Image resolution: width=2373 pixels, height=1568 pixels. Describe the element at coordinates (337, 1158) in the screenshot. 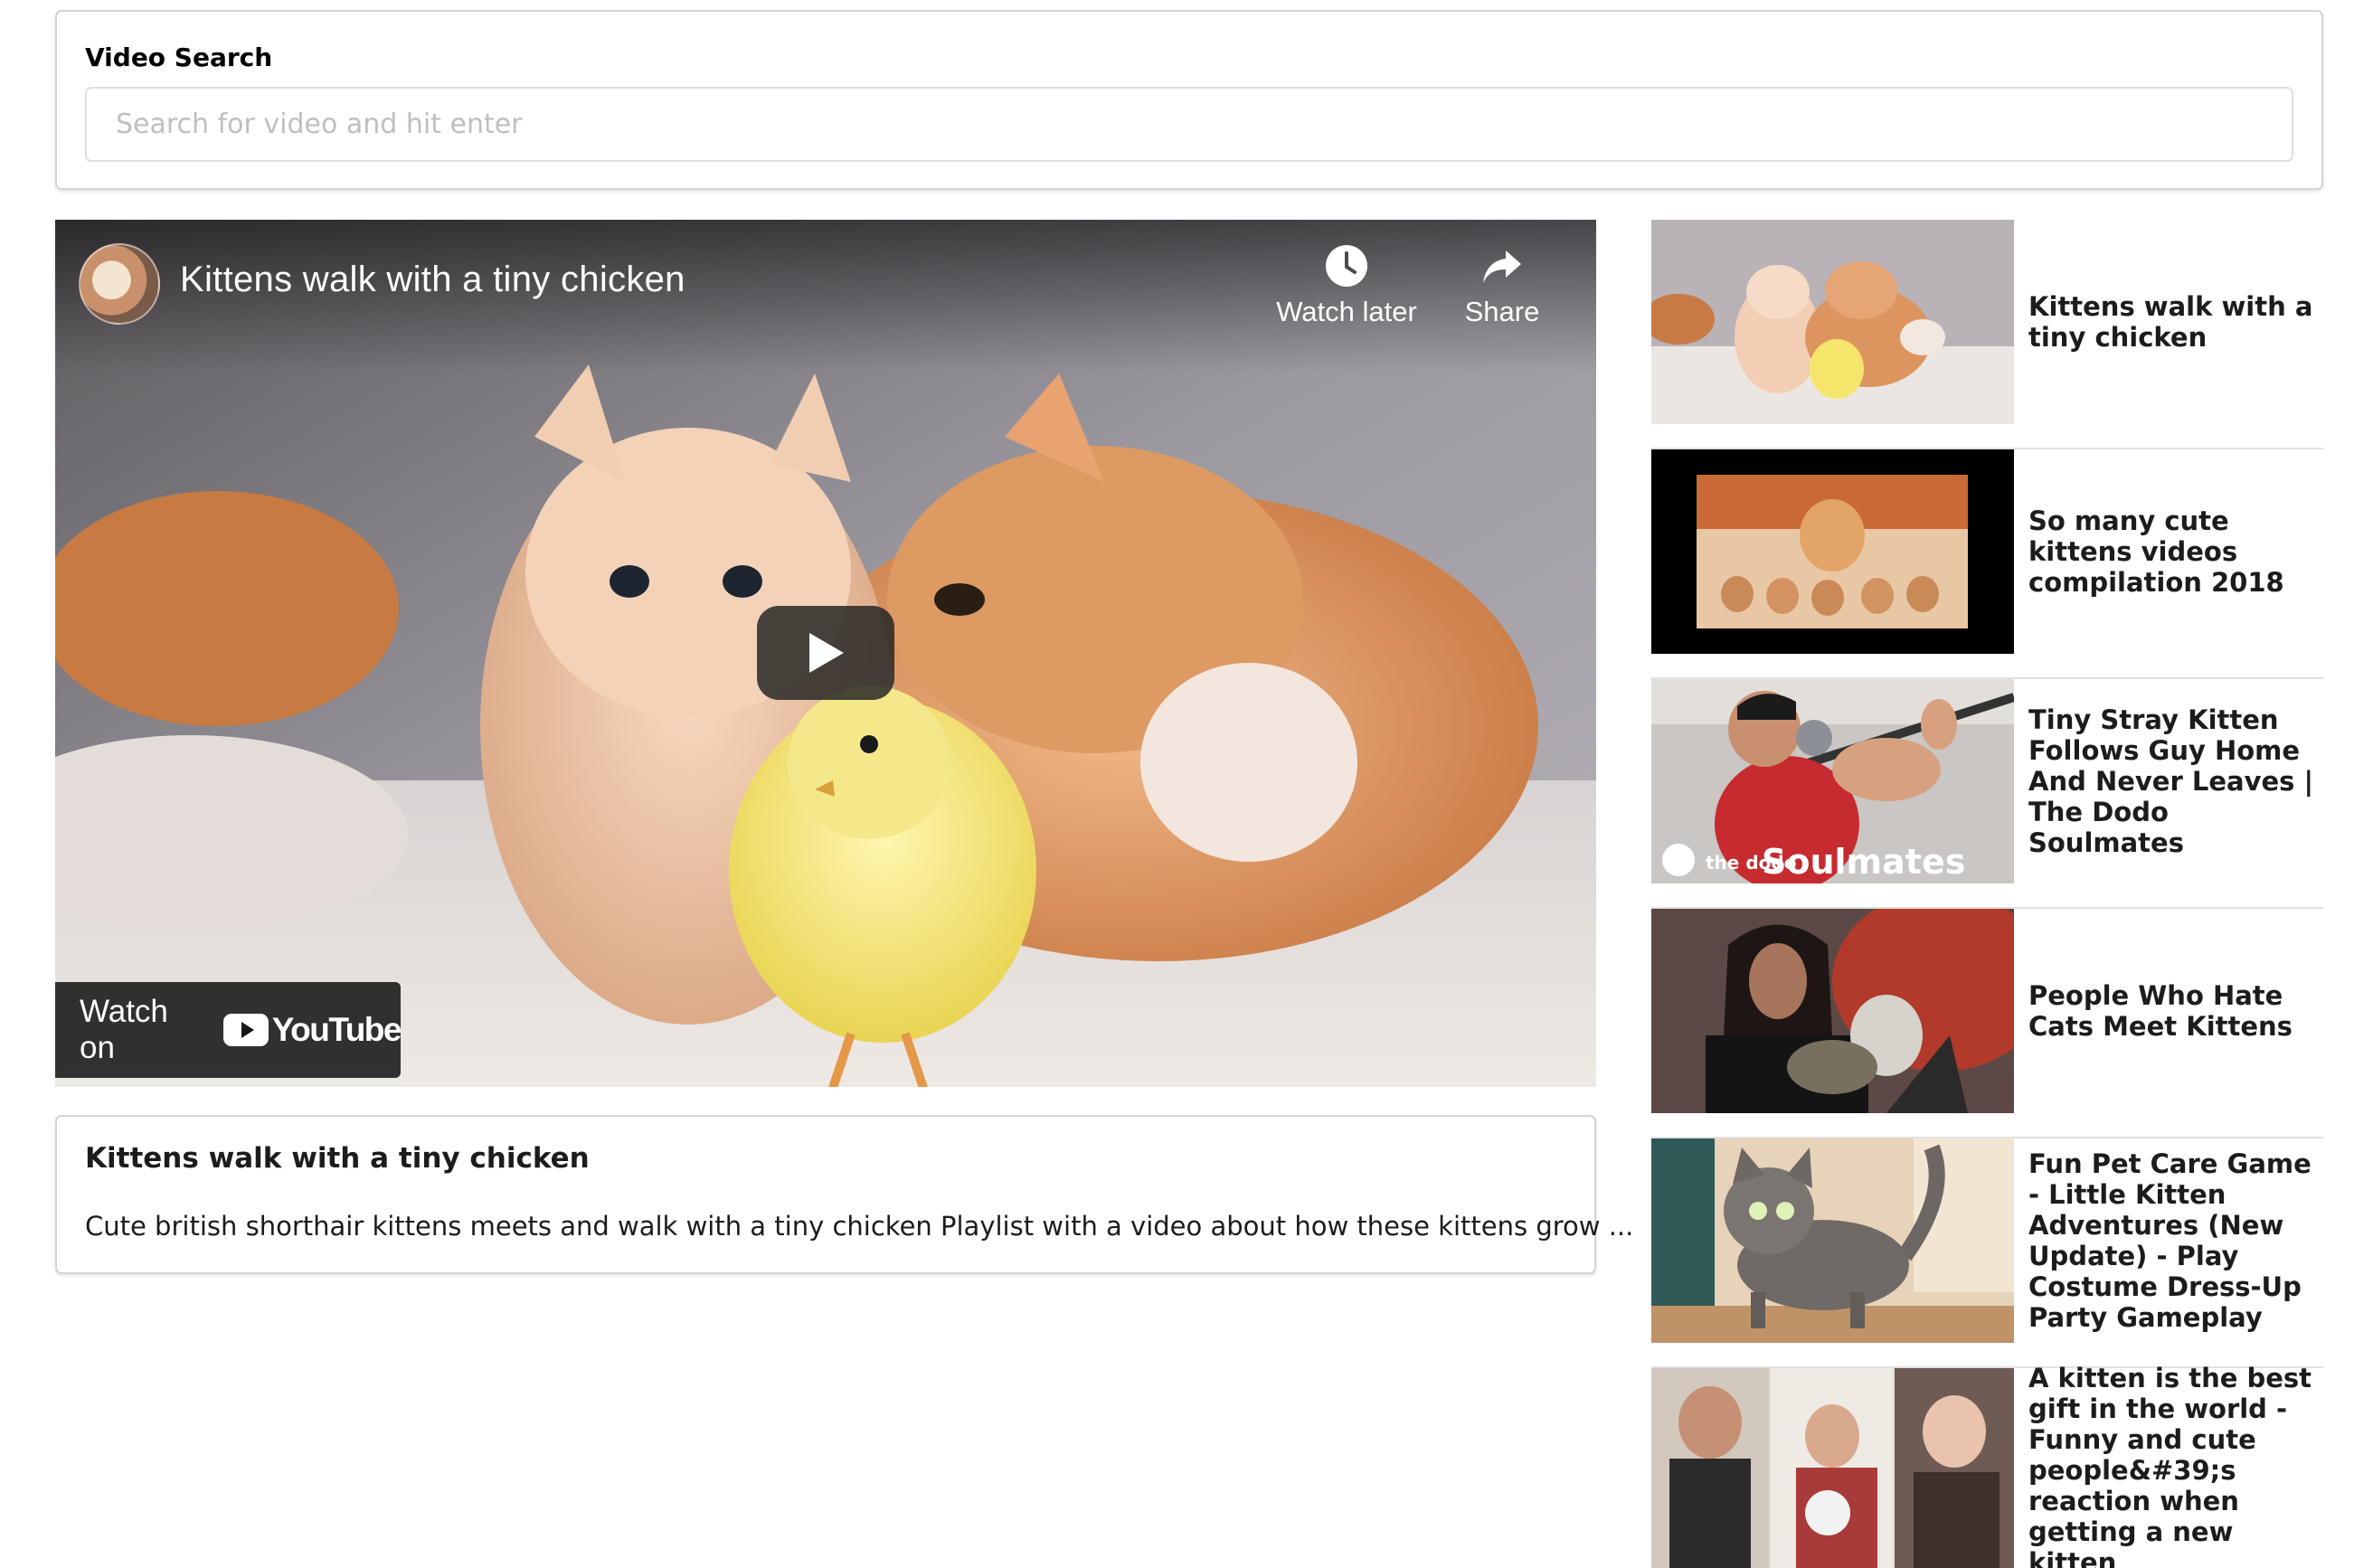

I see `video-detail-title: Kittens walk with a tiny chicken` at that location.